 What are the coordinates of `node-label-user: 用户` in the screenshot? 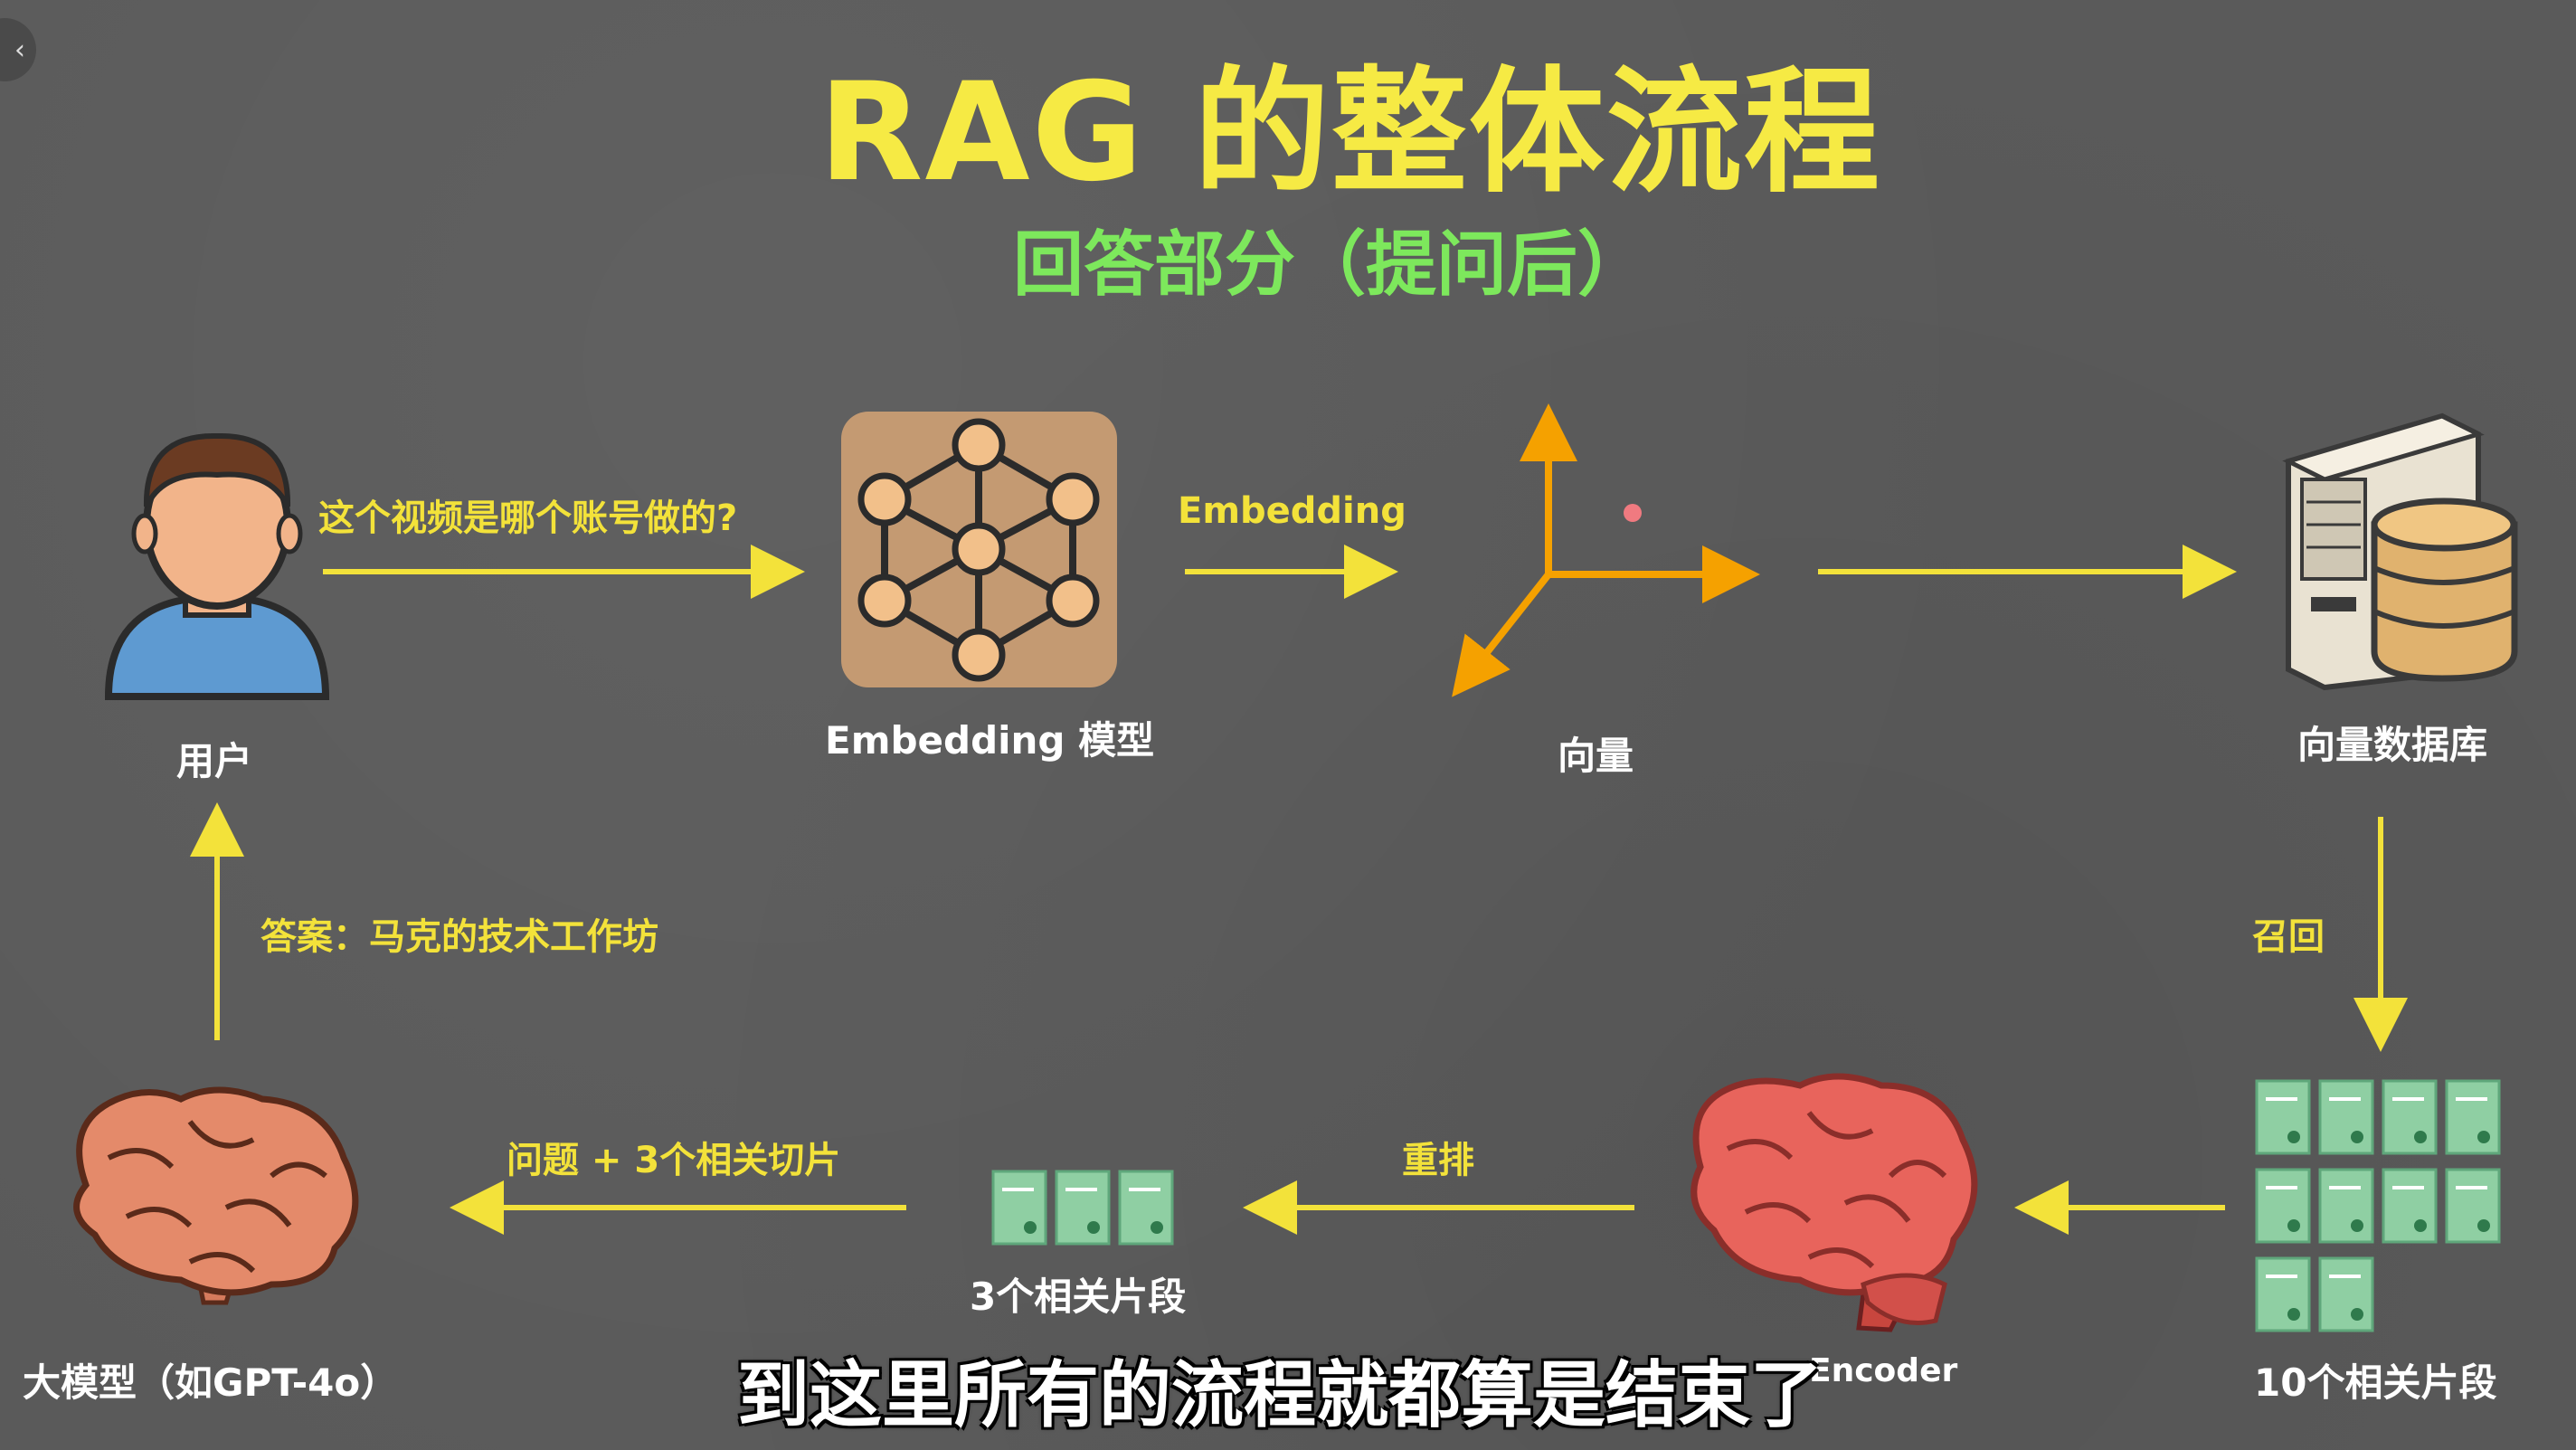 It's located at (214, 761).